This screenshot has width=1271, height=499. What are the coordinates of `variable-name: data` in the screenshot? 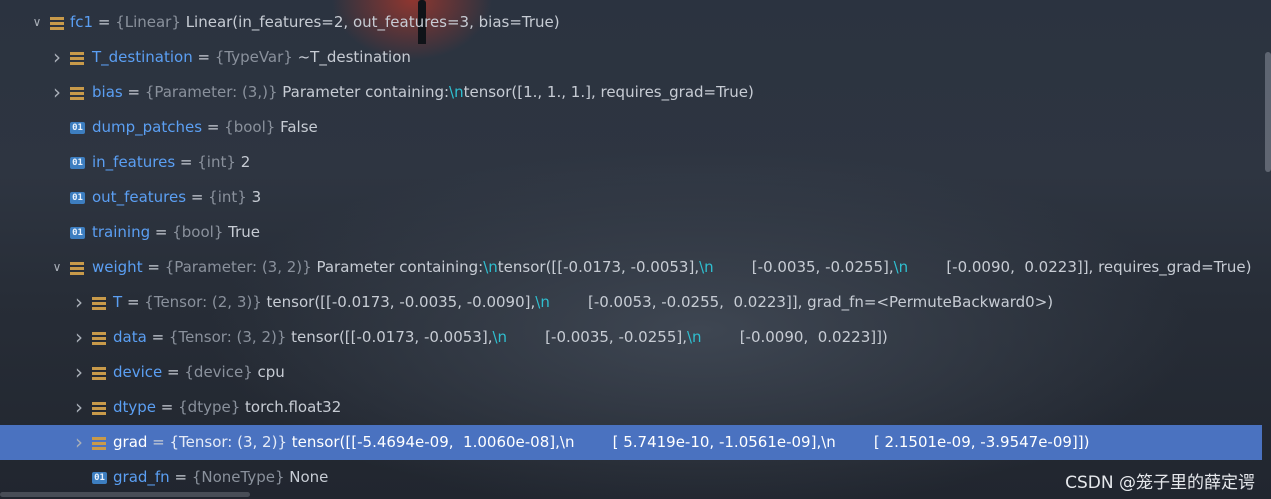 It's located at (130, 337).